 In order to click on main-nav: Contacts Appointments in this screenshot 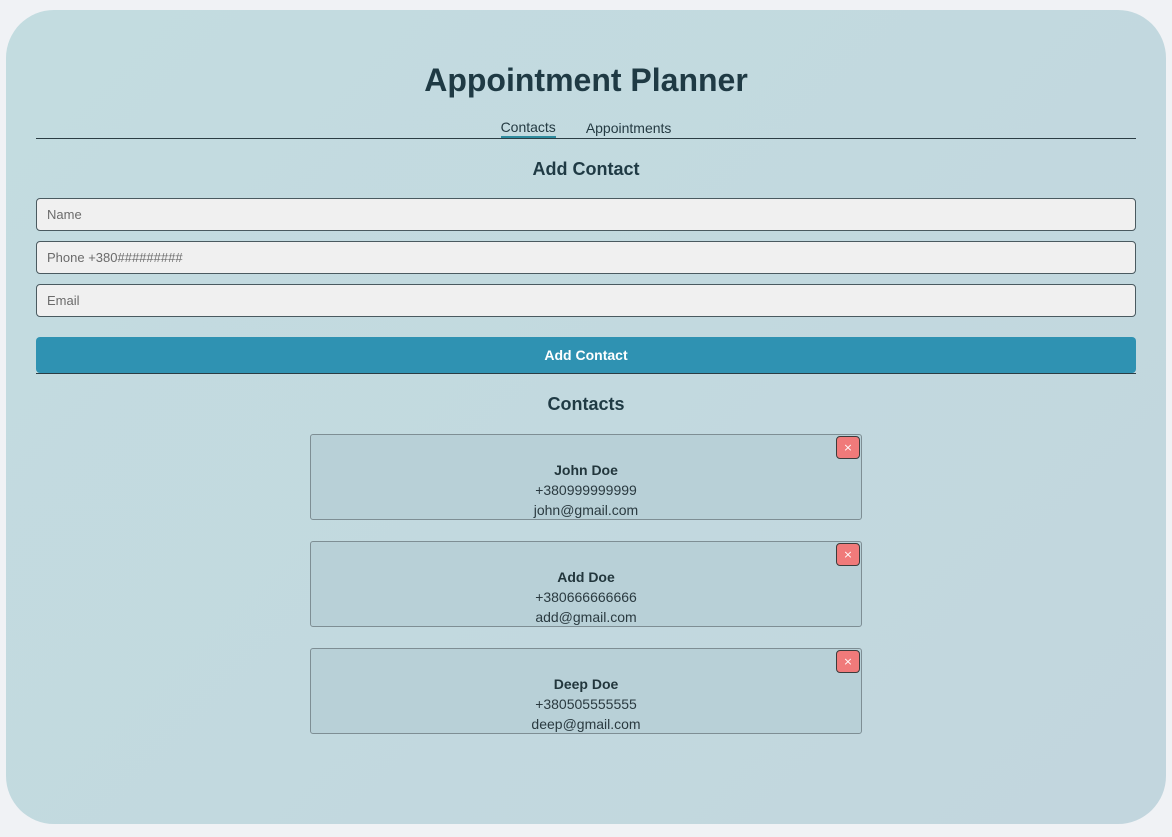, I will do `click(586, 128)`.